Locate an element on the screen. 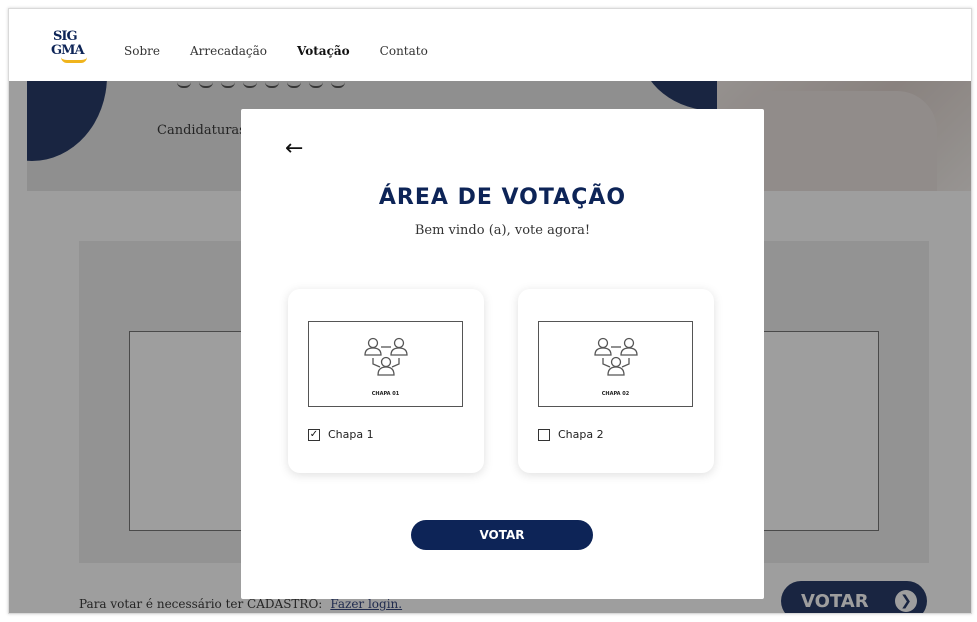 The width and height of the screenshot is (977, 622). nav-link-votacao: Votação is located at coordinates (323, 51).